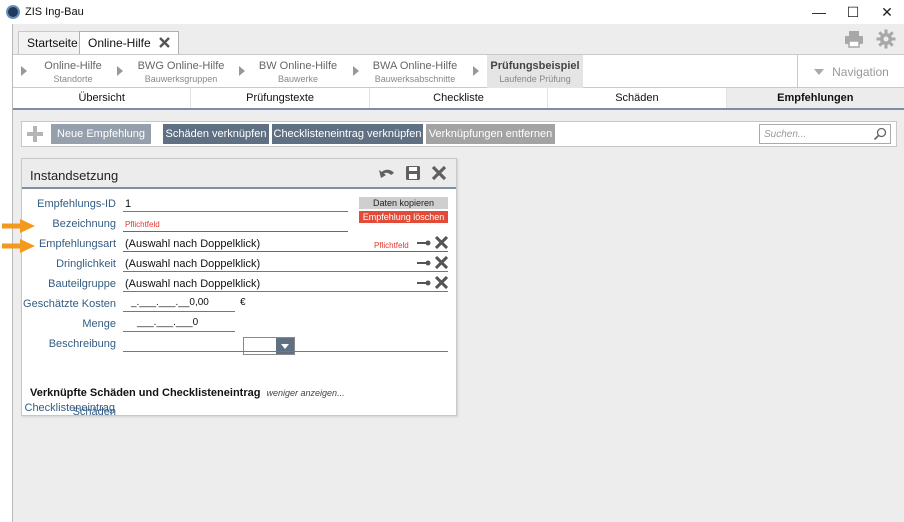  What do you see at coordinates (235, 211) in the screenshot?
I see `id-underline` at bounding box center [235, 211].